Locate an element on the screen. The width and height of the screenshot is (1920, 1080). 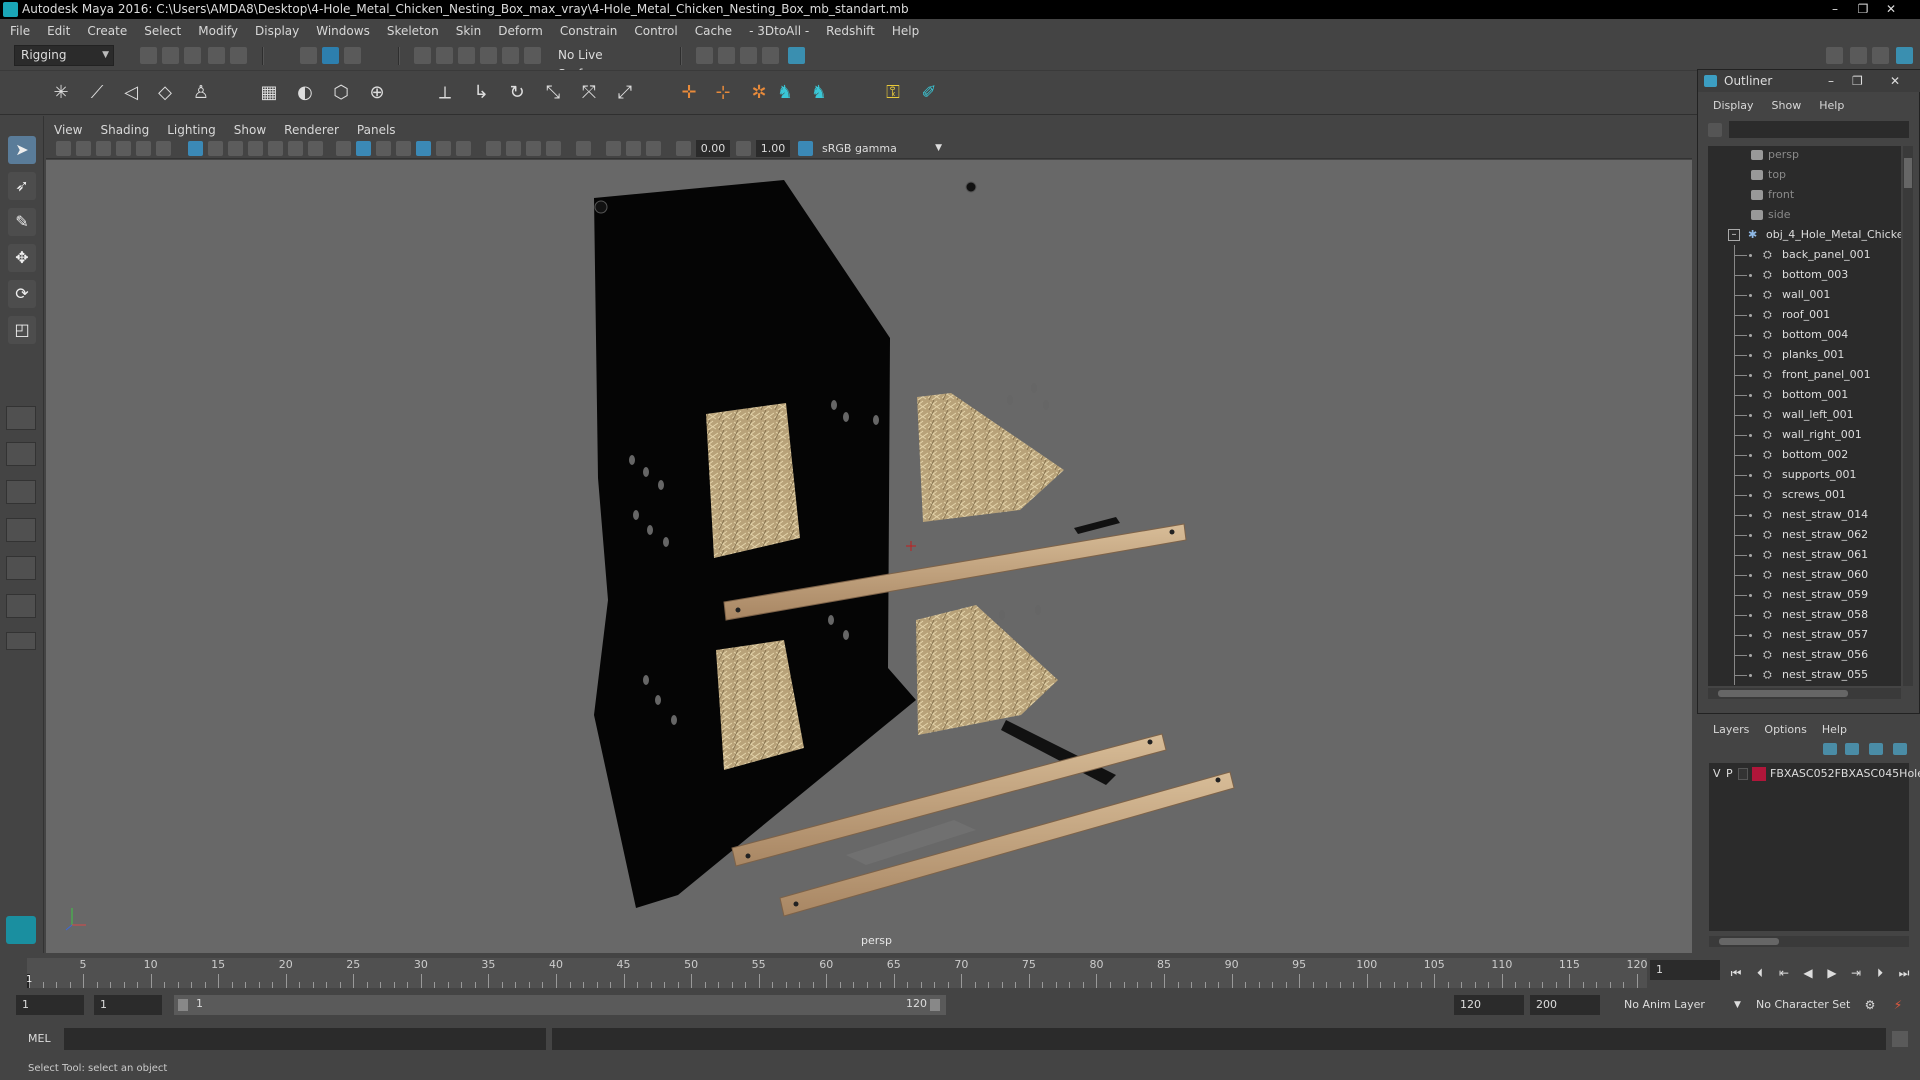
skin-tool-icon: ✐ is located at coordinates (929, 93).